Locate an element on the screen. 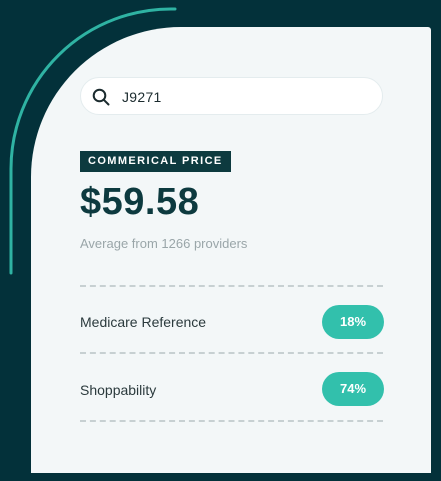  price-value: $59.58 is located at coordinates (140, 202).